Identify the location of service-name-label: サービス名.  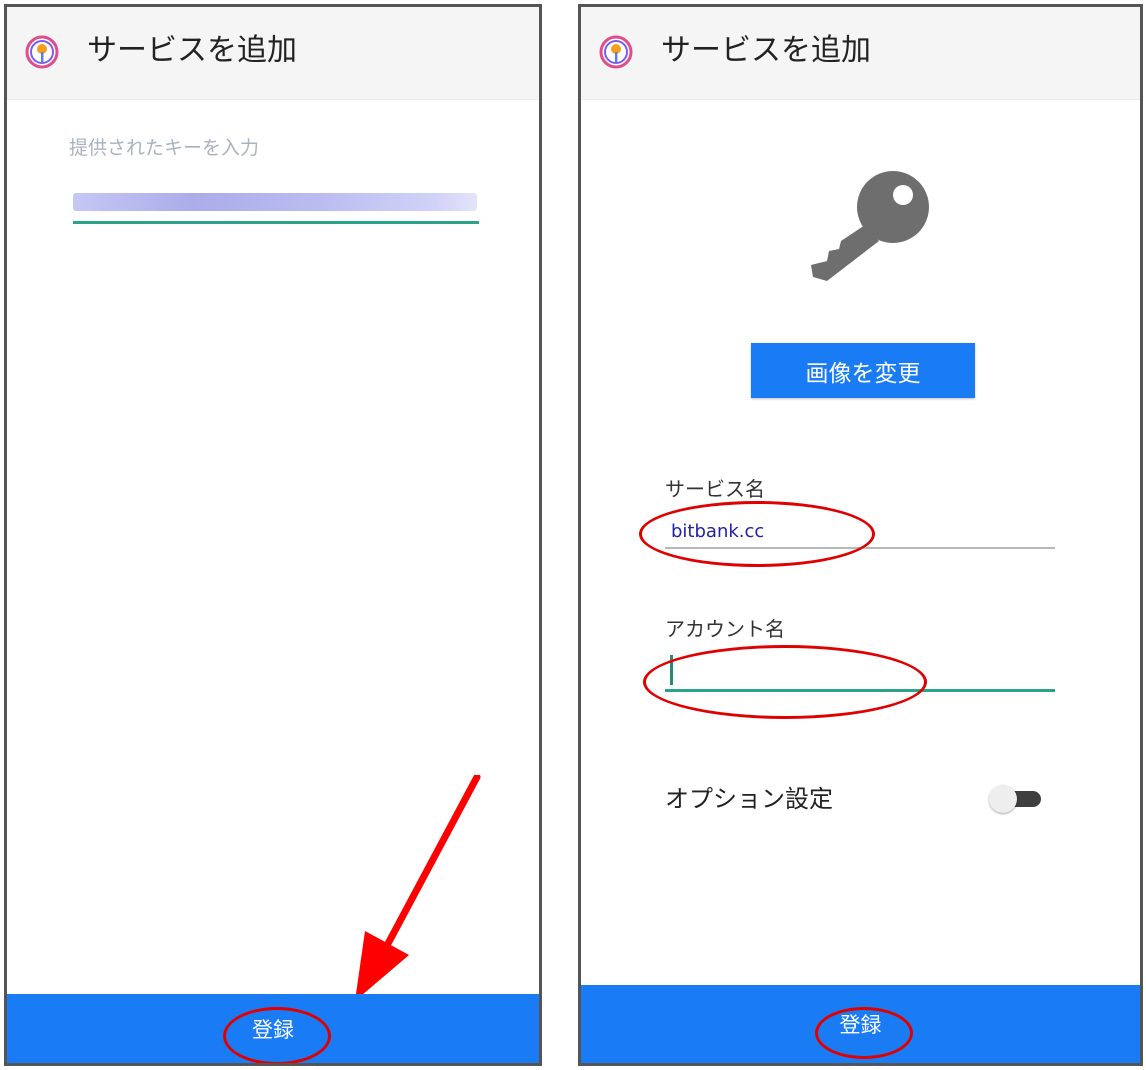
(715, 489).